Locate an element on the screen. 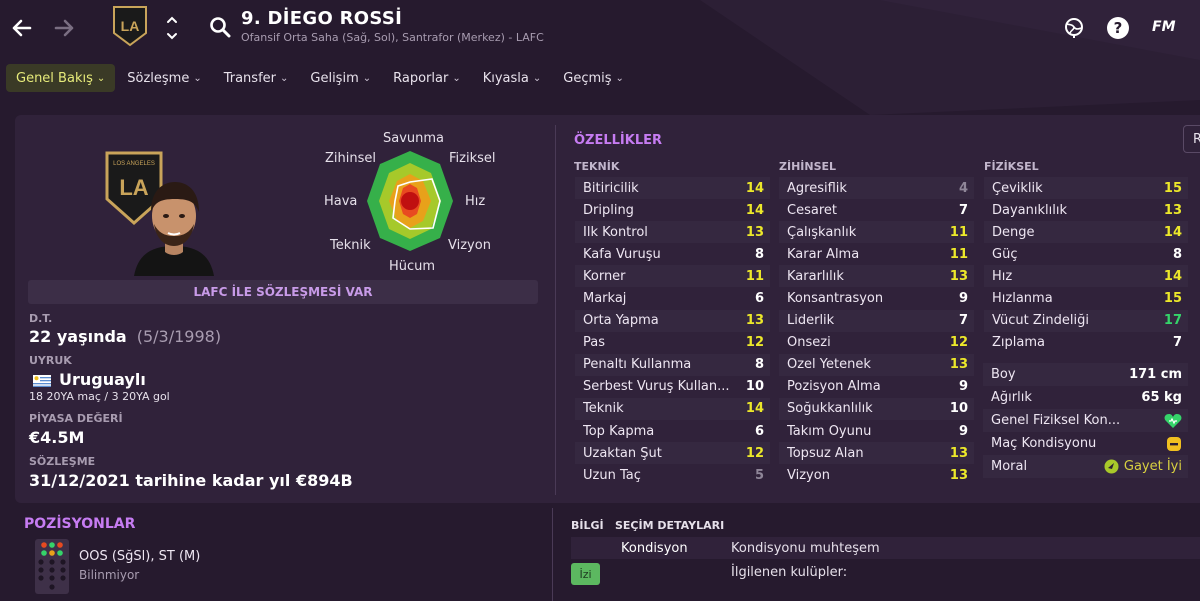 Image resolution: width=1200 pixels, height=601 pixels. tab-label: Kıyasla is located at coordinates (505, 78).